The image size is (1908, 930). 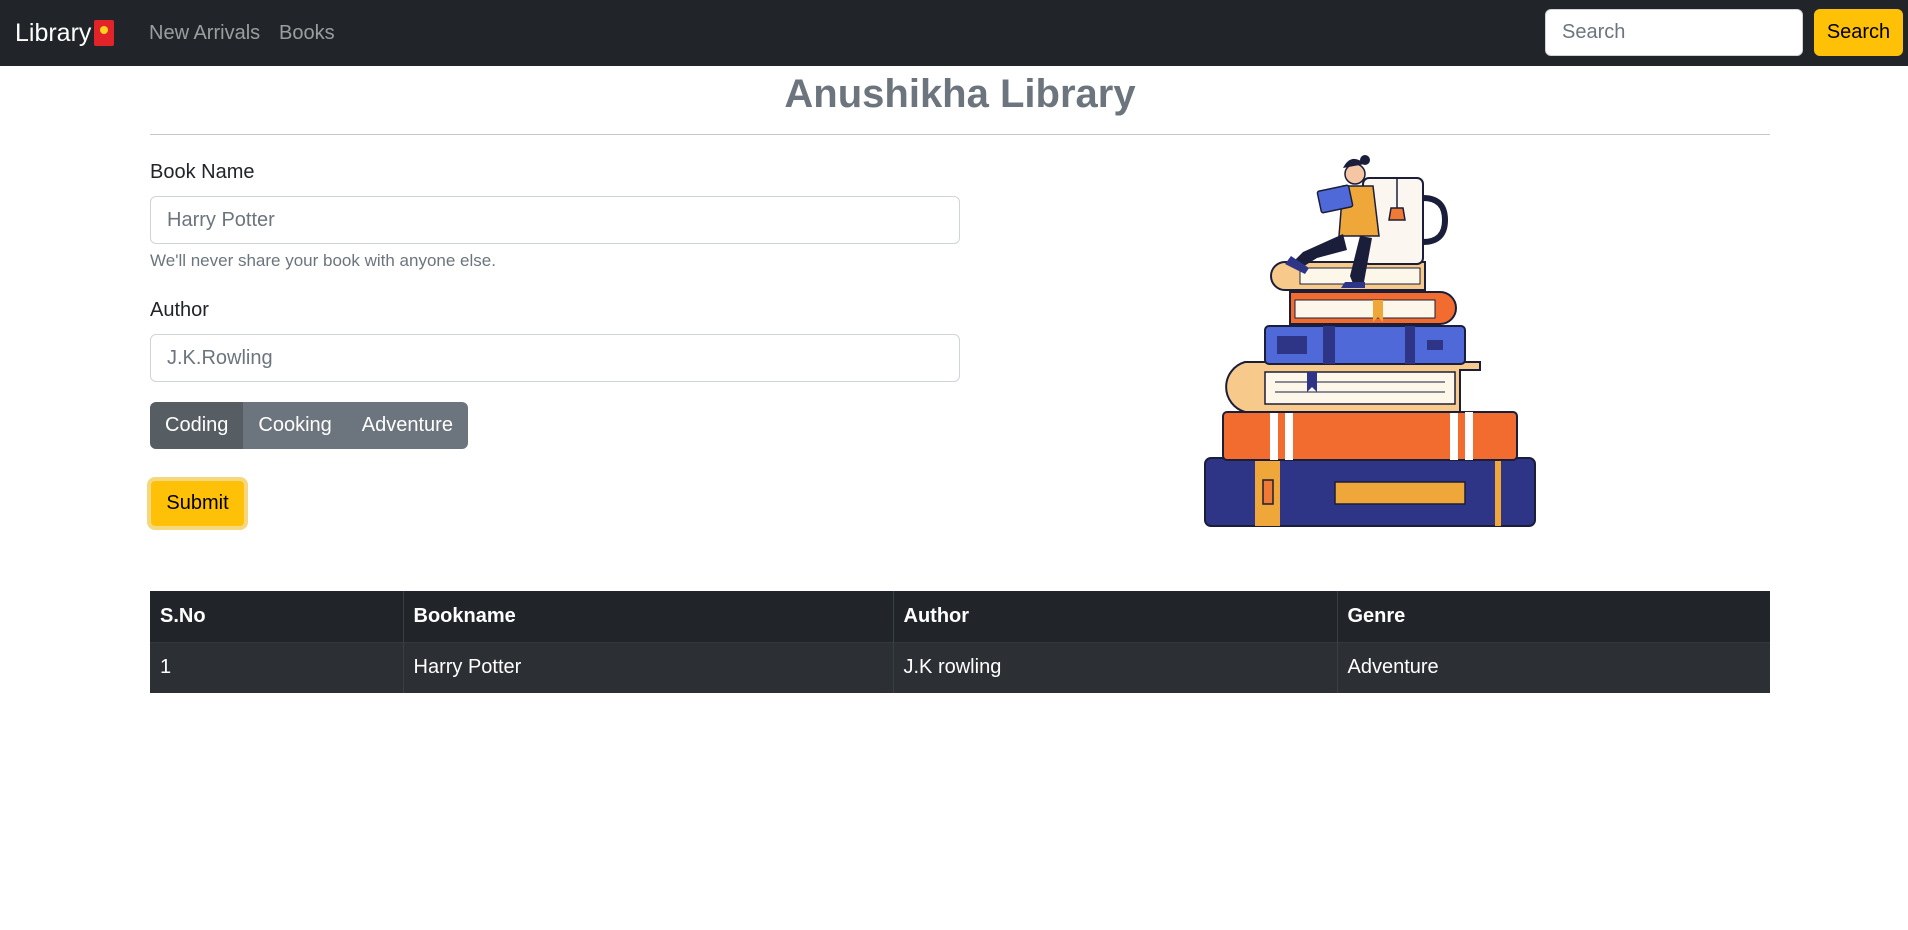 What do you see at coordinates (960, 134) in the screenshot?
I see `divider` at bounding box center [960, 134].